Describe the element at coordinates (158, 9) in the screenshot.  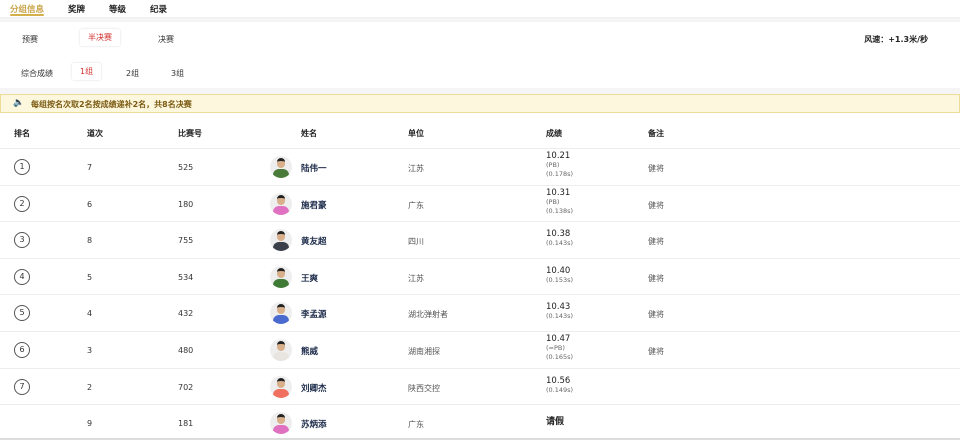
I see `tab-records: 纪录` at that location.